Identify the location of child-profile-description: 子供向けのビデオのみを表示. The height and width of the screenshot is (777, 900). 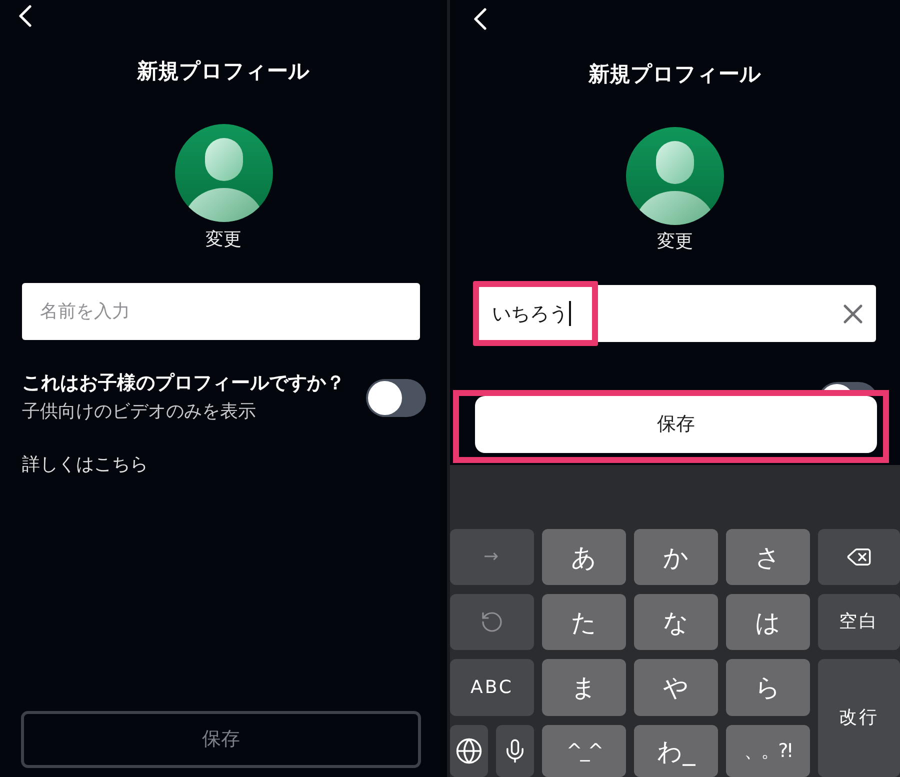
(139, 412).